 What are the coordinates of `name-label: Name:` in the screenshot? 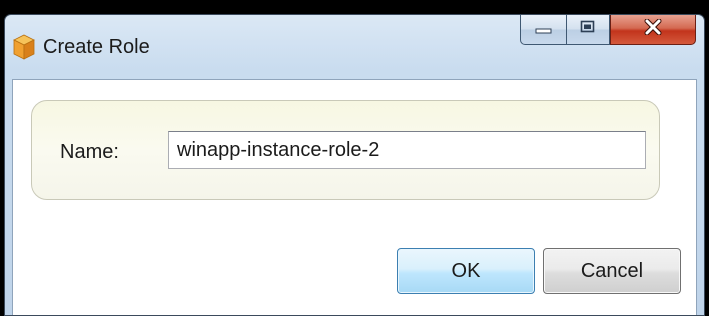 It's located at (89, 152).